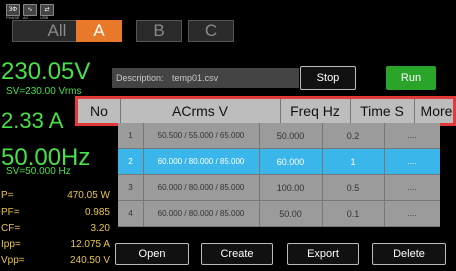  What do you see at coordinates (131, 162) in the screenshot?
I see `cell-no: 2` at bounding box center [131, 162].